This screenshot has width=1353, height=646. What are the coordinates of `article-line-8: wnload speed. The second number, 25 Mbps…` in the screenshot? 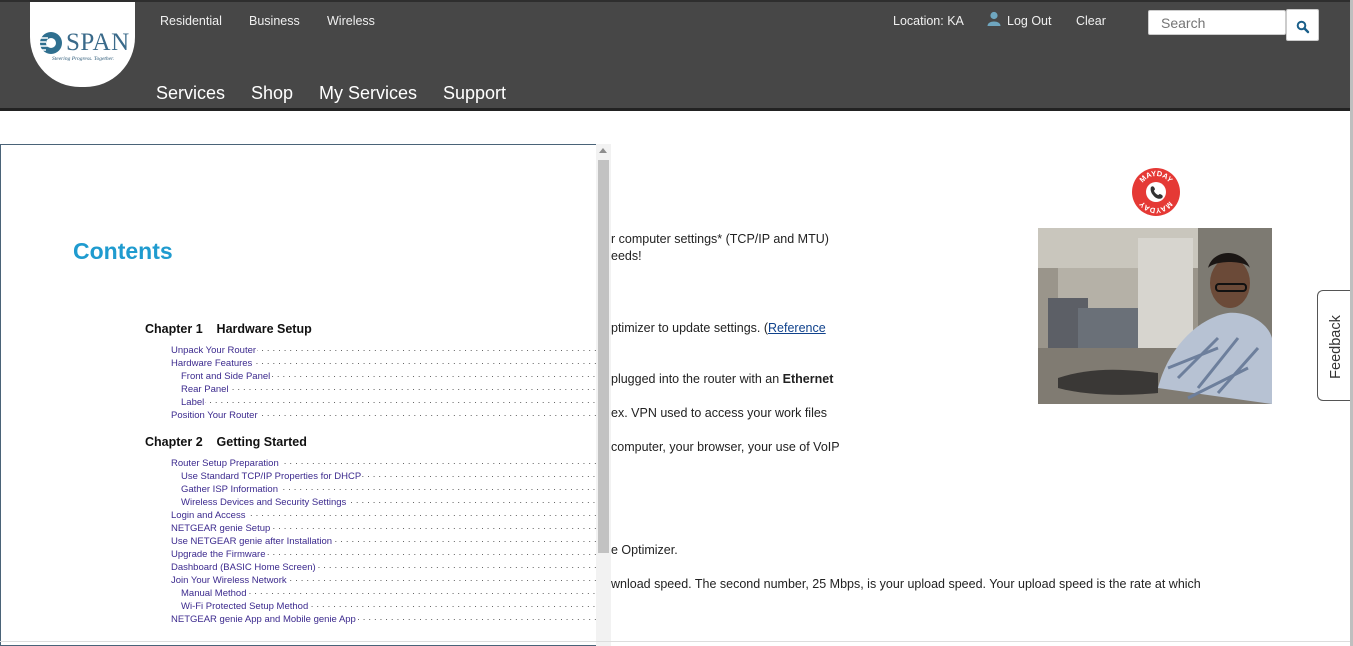 It's located at (906, 584).